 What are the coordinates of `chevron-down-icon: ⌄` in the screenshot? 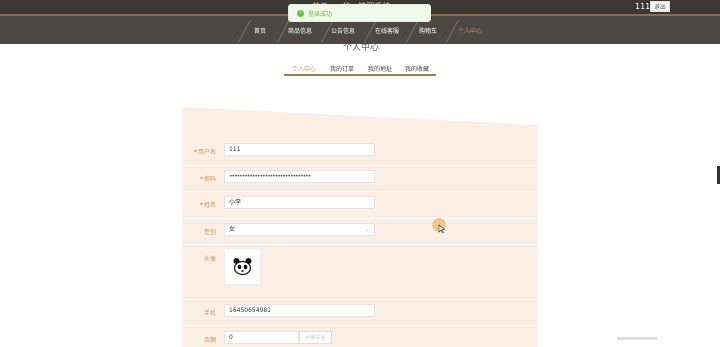 It's located at (367, 229).